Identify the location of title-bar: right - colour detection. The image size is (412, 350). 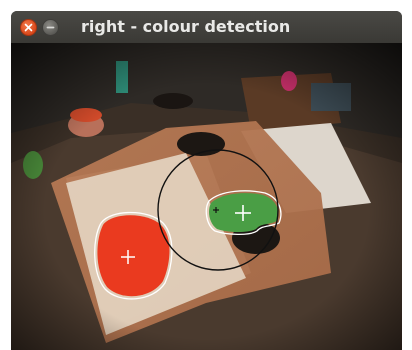
(206, 27).